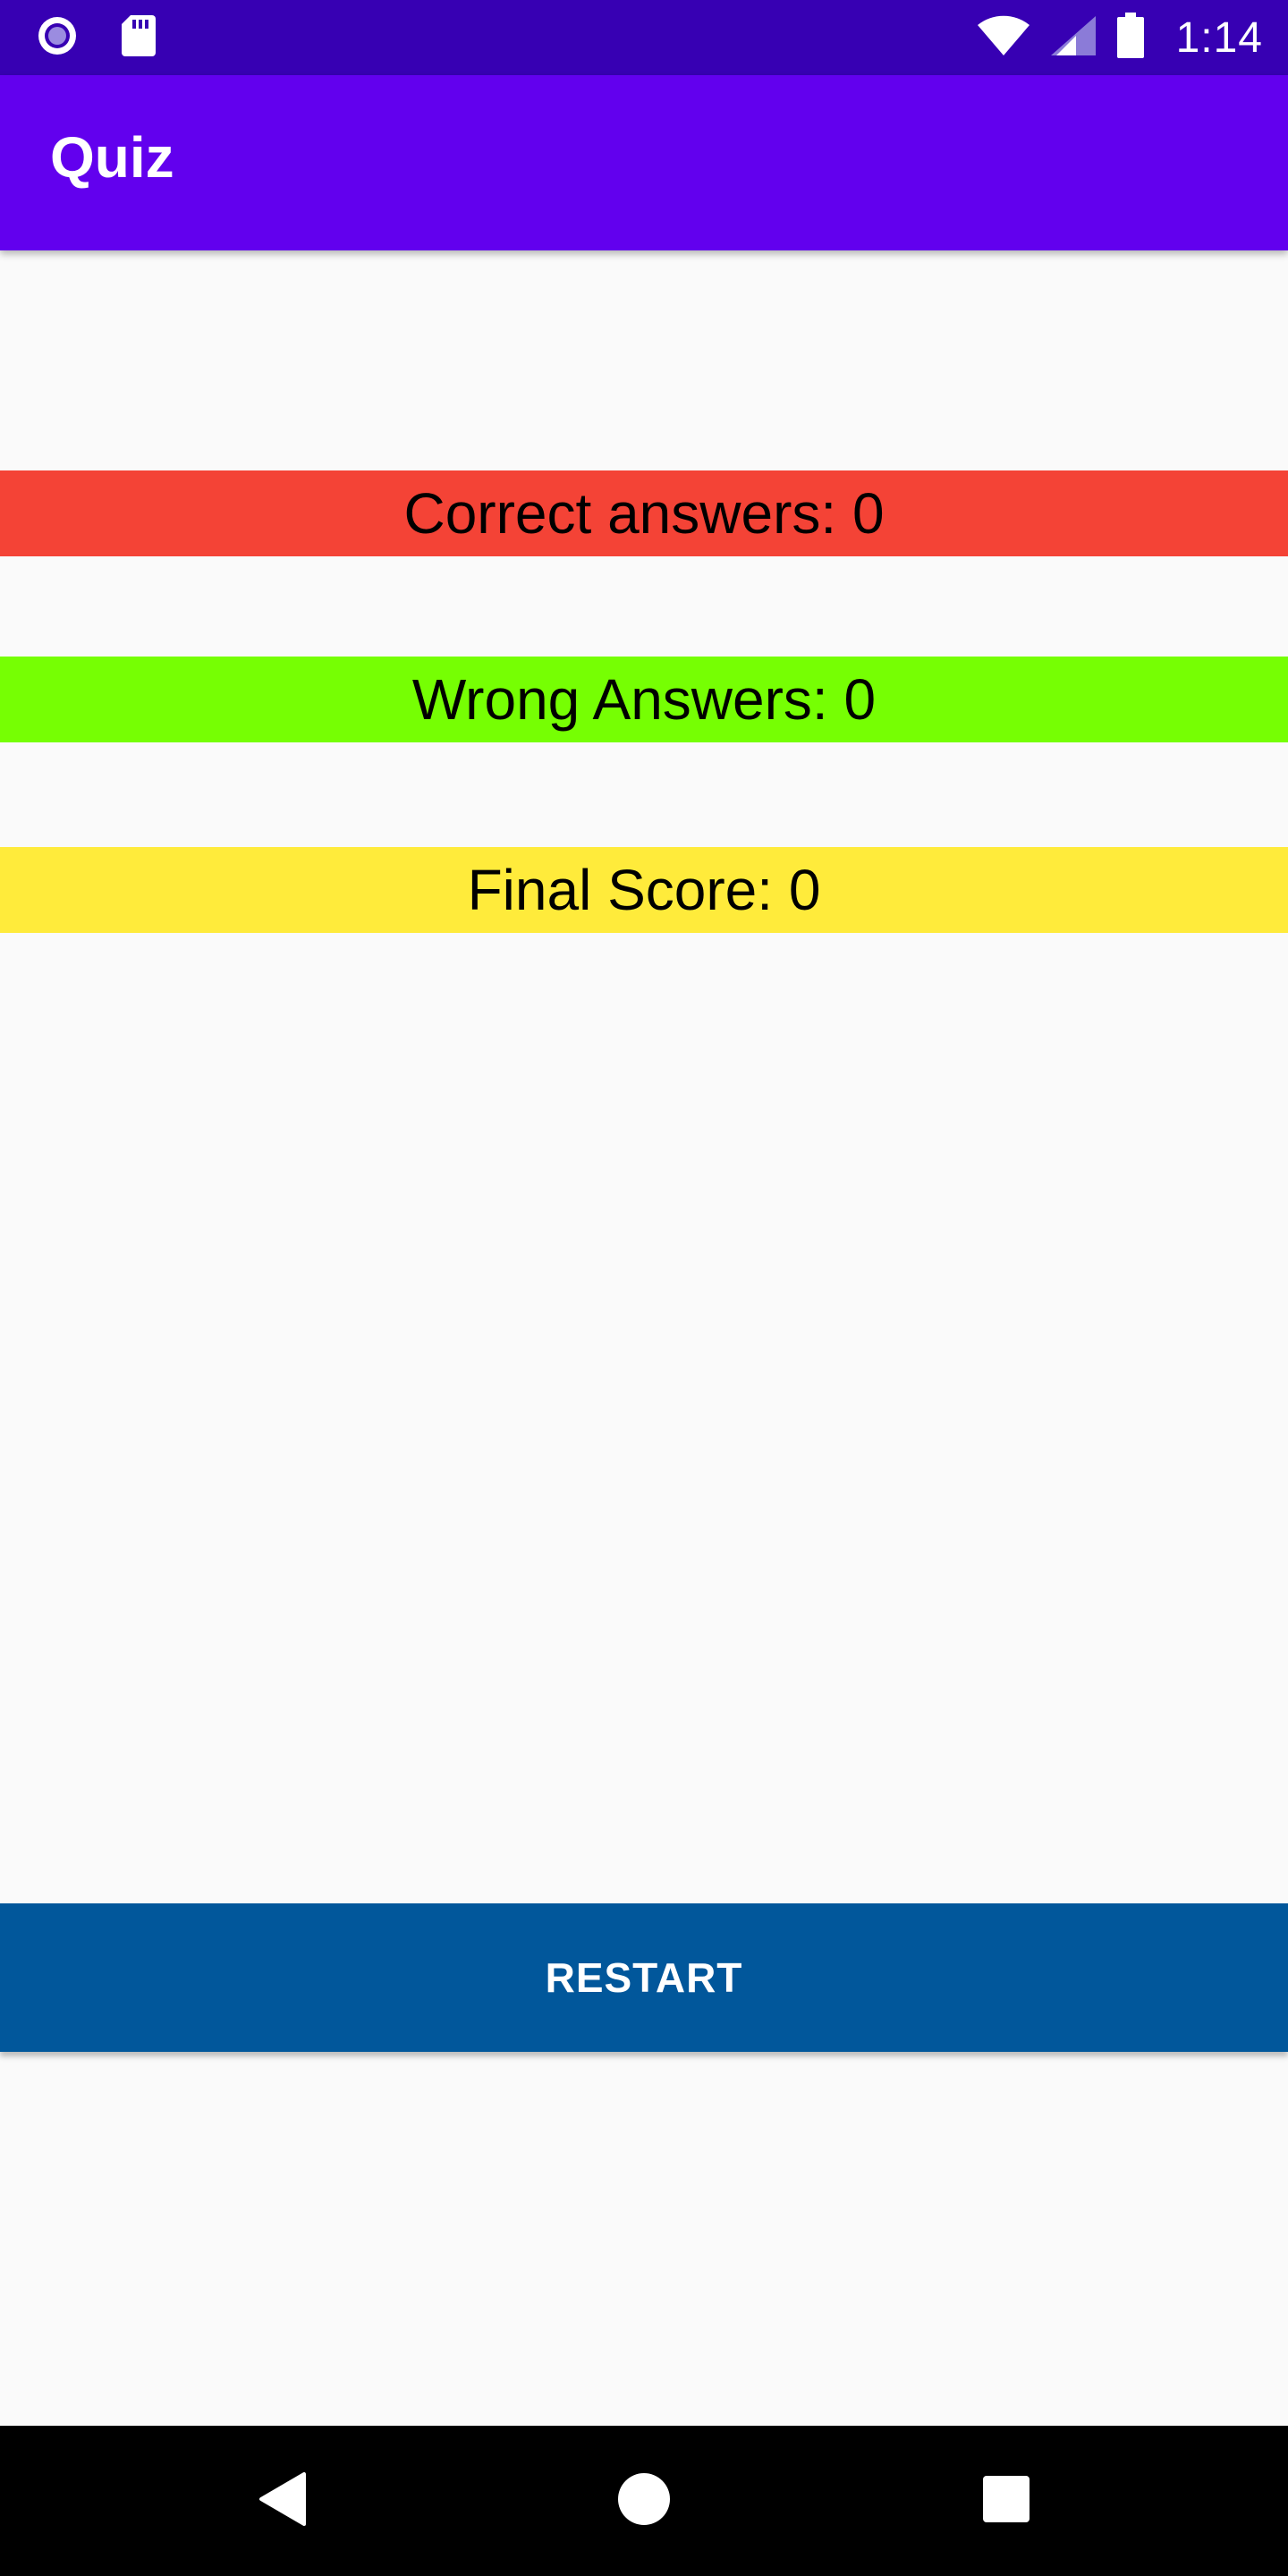 The height and width of the screenshot is (2576, 1288). What do you see at coordinates (644, 513) in the screenshot?
I see `correct-answers-label: Correct answers: 0` at bounding box center [644, 513].